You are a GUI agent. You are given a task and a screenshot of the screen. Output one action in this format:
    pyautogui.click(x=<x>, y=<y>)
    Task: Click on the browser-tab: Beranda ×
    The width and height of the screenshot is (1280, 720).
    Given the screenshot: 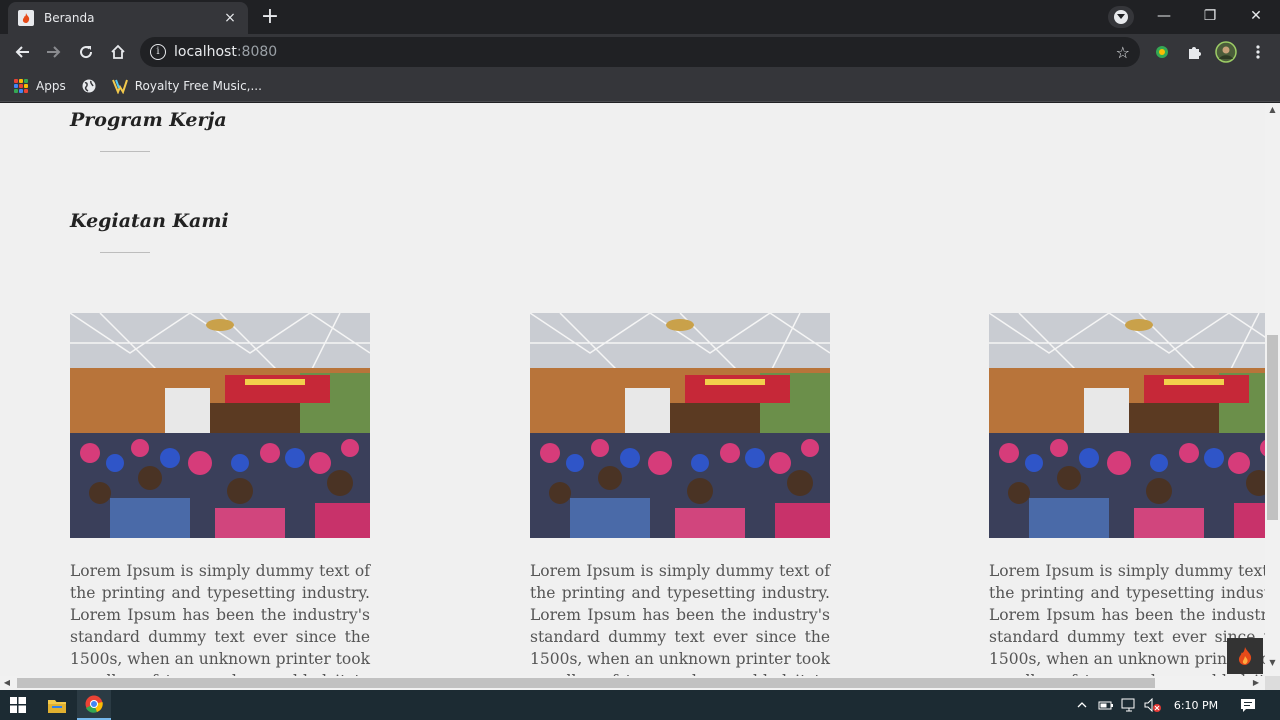 What is the action you would take?
    pyautogui.click(x=128, y=18)
    